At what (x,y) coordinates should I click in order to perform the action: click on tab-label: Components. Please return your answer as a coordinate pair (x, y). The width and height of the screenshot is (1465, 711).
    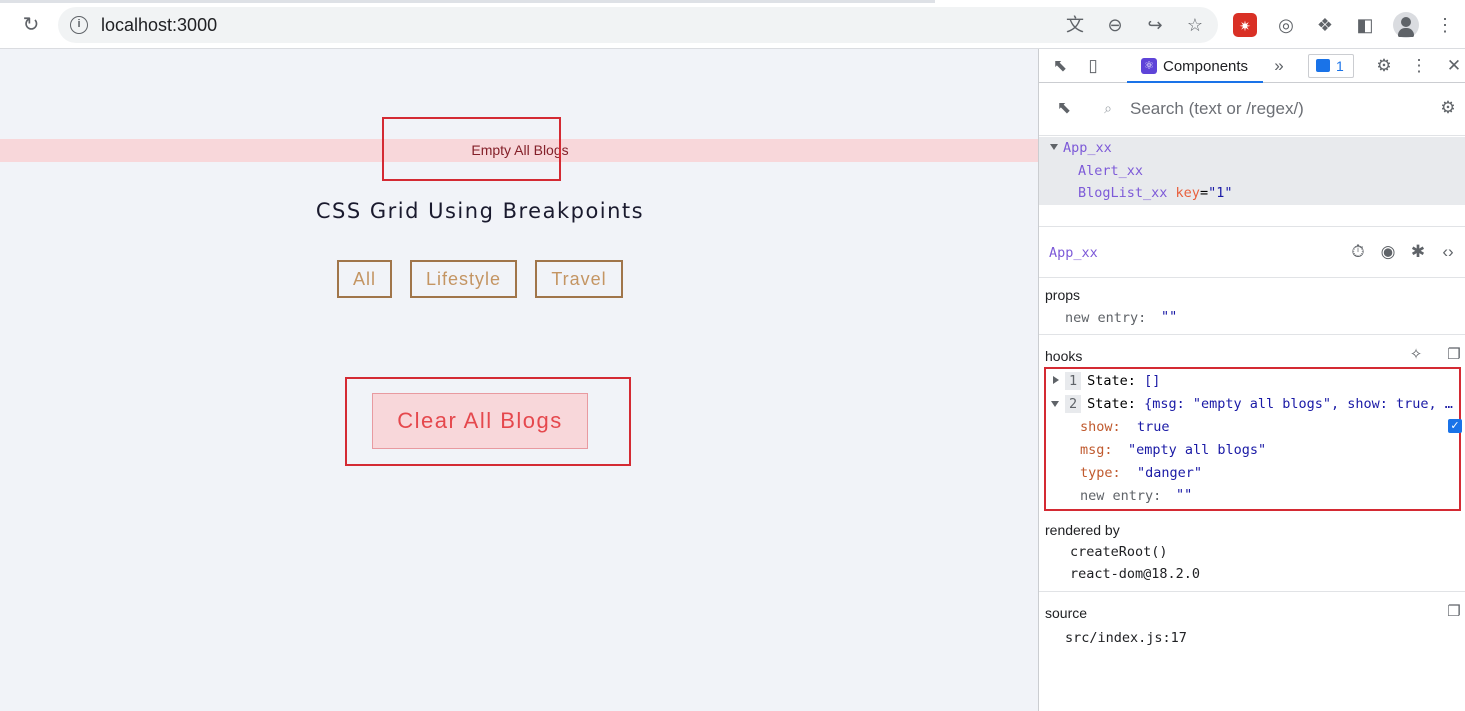
    Looking at the image, I should click on (1206, 66).